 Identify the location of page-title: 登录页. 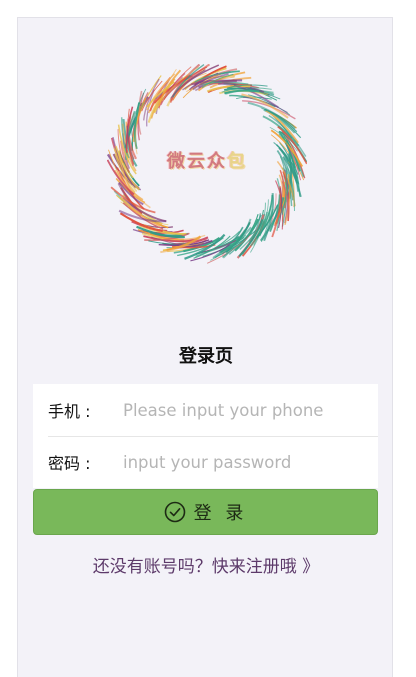
(206, 356).